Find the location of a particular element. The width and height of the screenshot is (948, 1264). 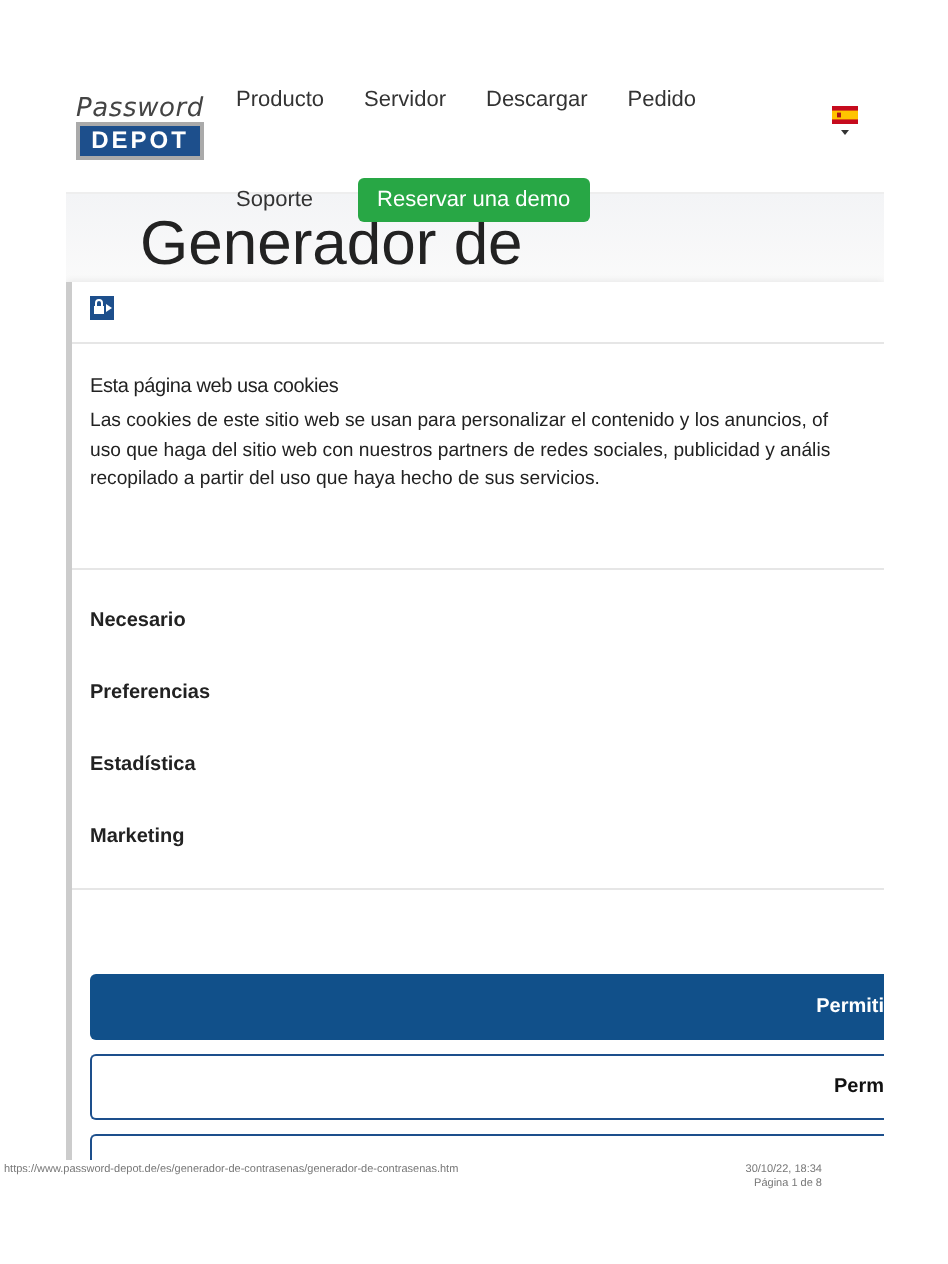

dialog-text: recopilado a partir del uso que haya hecho de sus servicios. is located at coordinates (346, 480).